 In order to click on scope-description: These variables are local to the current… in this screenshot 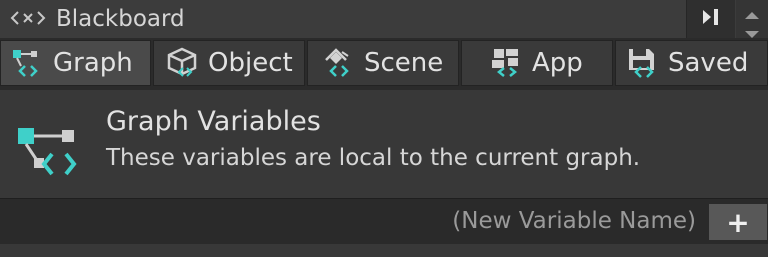, I will do `click(373, 158)`.